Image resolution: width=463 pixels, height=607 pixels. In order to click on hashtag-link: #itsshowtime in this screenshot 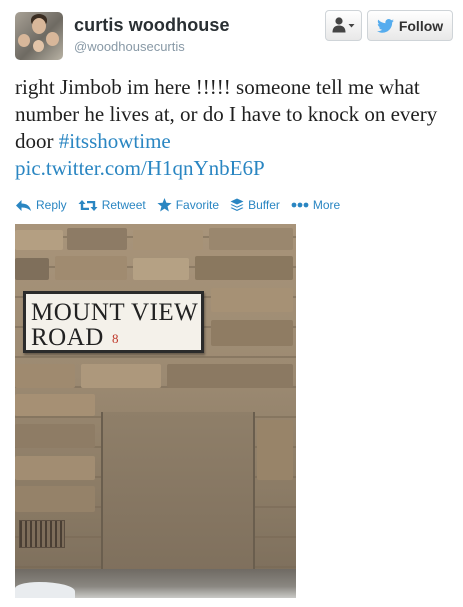, I will do `click(115, 141)`.